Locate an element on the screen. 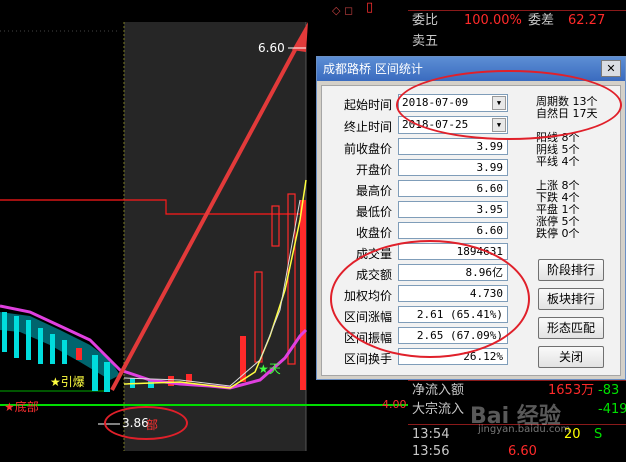 This screenshot has width=626, height=462. weicha-label: 委差 is located at coordinates (541, 20).